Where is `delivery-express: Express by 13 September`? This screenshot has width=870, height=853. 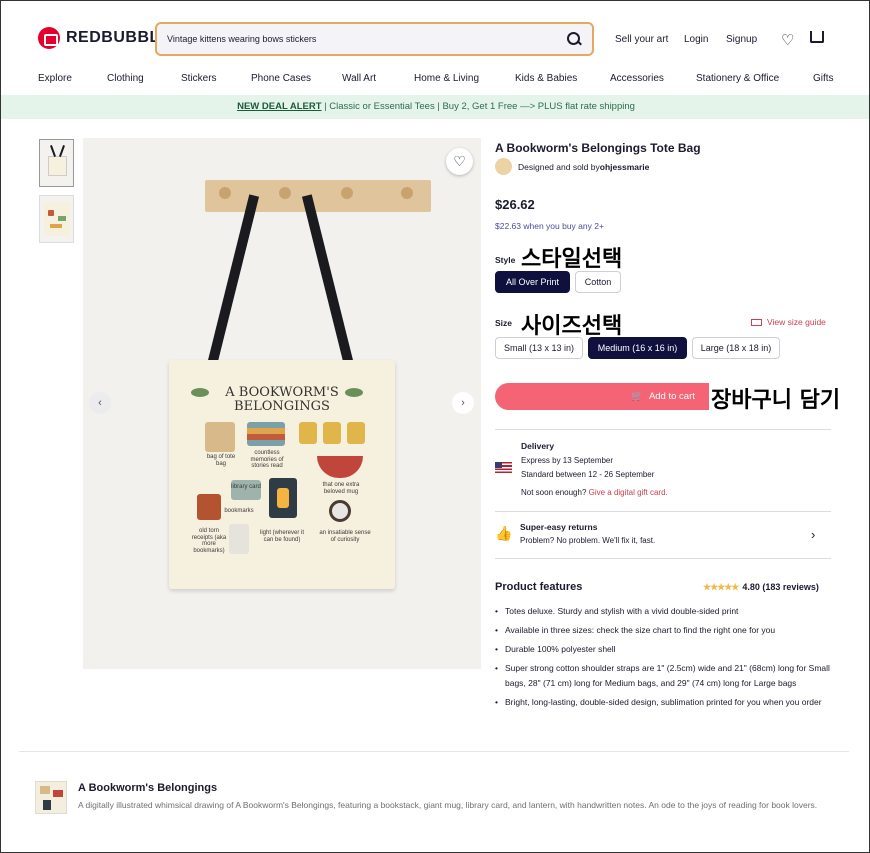
delivery-express: Express by 13 September is located at coordinates (567, 460).